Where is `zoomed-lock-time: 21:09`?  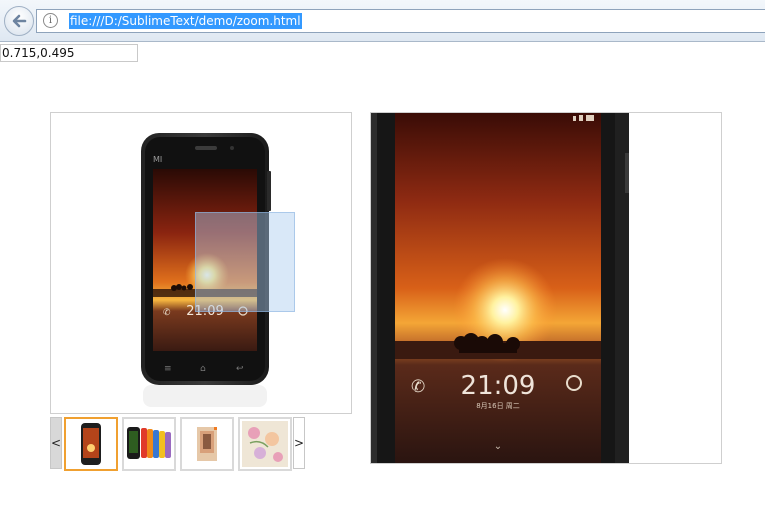
zoomed-lock-time: 21:09 is located at coordinates (498, 386).